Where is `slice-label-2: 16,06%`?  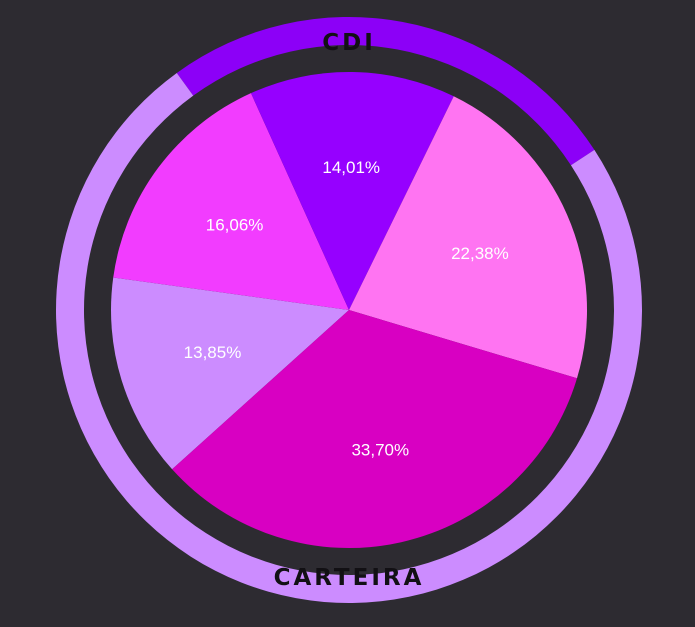 slice-label-2: 16,06% is located at coordinates (235, 225).